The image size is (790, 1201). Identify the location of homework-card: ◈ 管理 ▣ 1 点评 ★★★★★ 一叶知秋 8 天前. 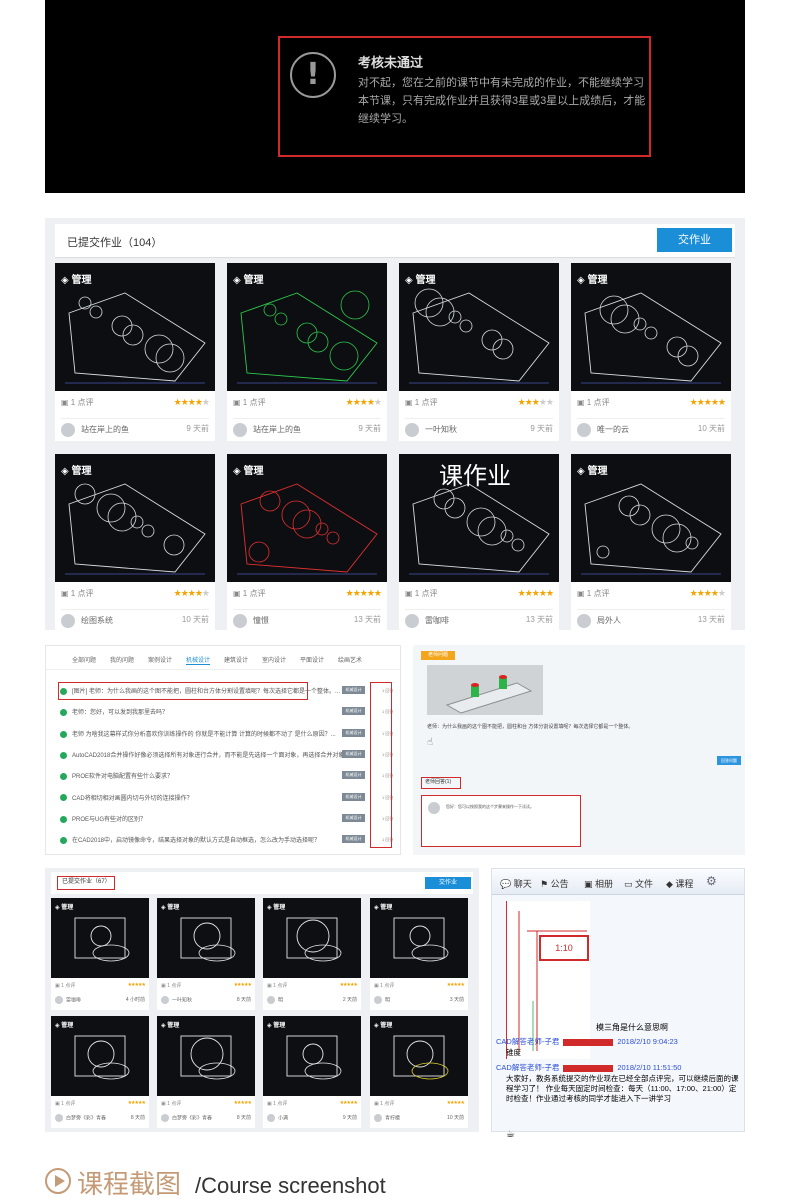
(206, 954).